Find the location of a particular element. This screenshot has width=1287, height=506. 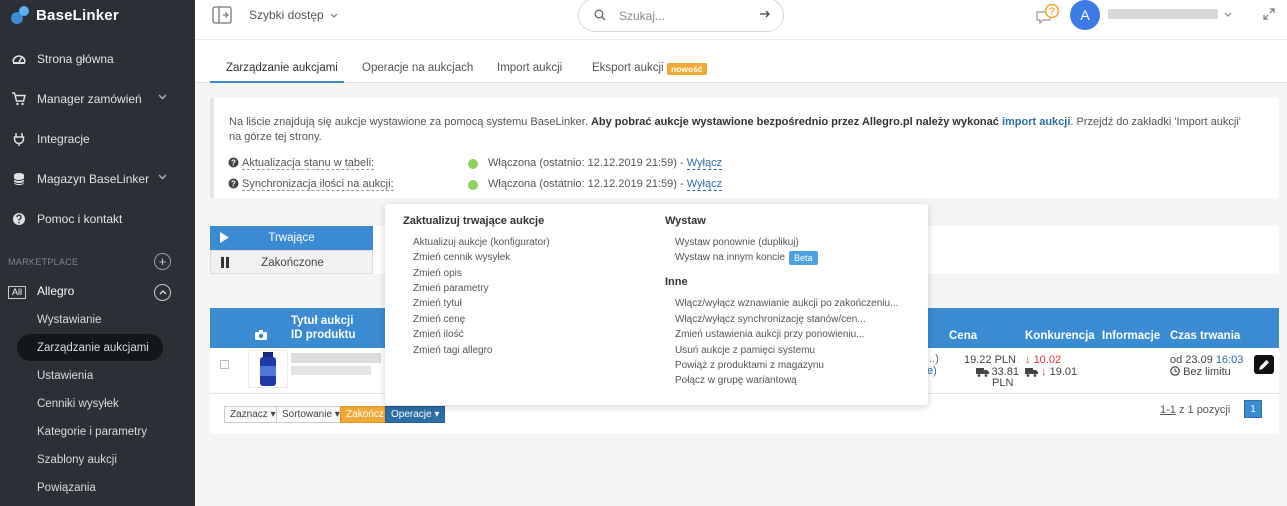

brand-logo: BaseLinker is located at coordinates (64, 15).